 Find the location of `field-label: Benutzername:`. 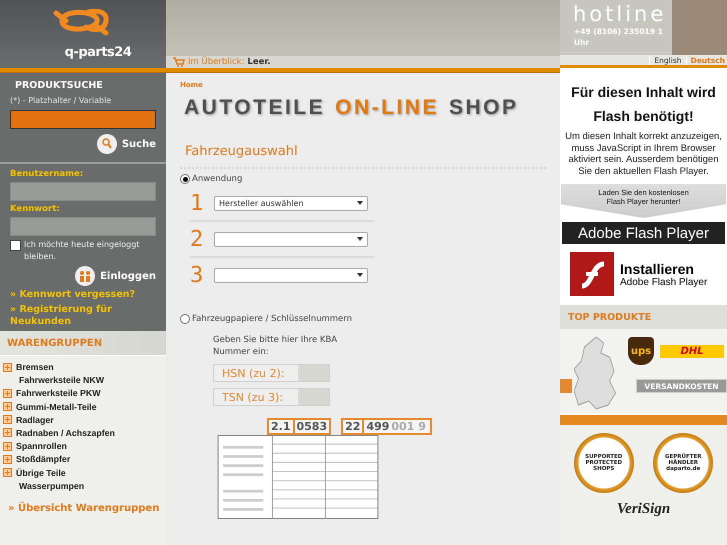

field-label: Benutzername: is located at coordinates (47, 174).